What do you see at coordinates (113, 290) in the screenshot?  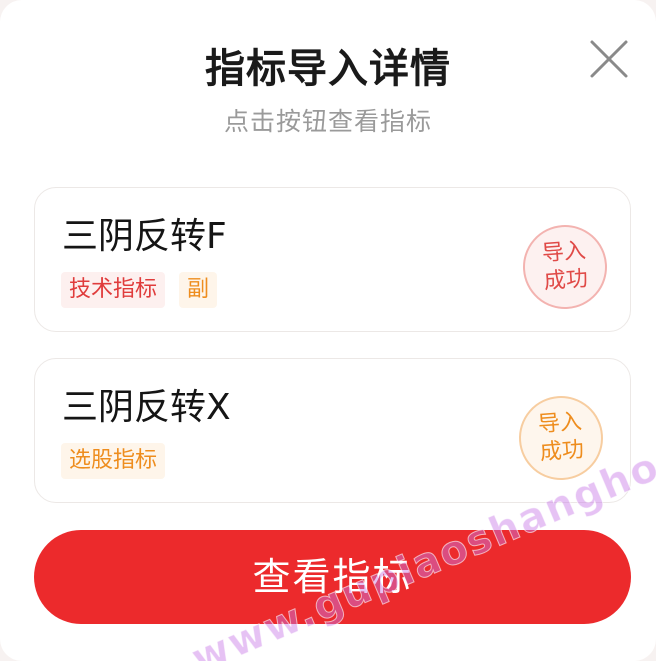 I see `indicator-type-tag: 技术指标` at bounding box center [113, 290].